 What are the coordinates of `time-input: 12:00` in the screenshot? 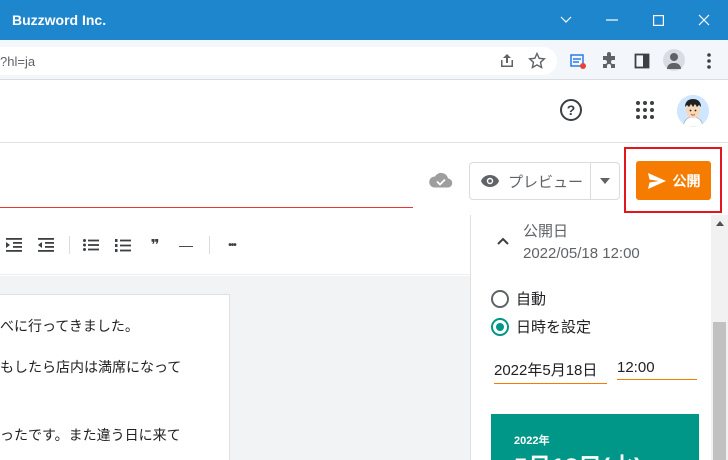 It's located at (657, 369).